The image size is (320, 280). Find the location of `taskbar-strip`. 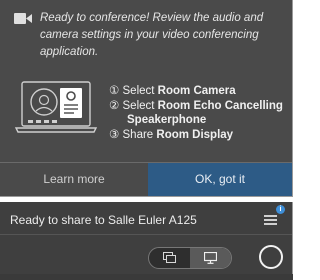

taskbar-strip is located at coordinates (146, 277).